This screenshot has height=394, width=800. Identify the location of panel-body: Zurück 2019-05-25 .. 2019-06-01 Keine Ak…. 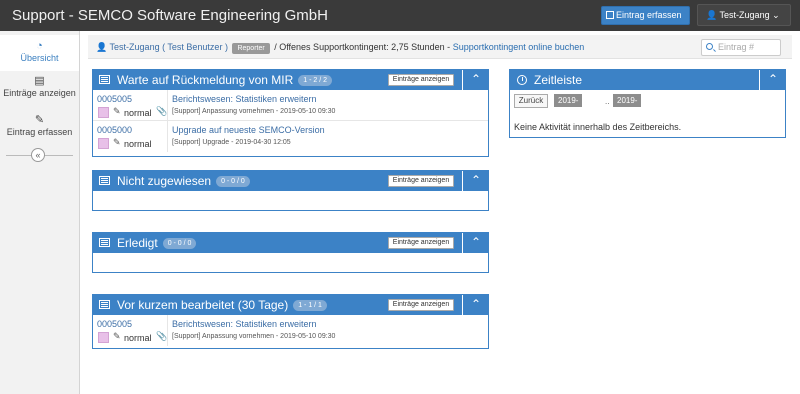
(647, 113).